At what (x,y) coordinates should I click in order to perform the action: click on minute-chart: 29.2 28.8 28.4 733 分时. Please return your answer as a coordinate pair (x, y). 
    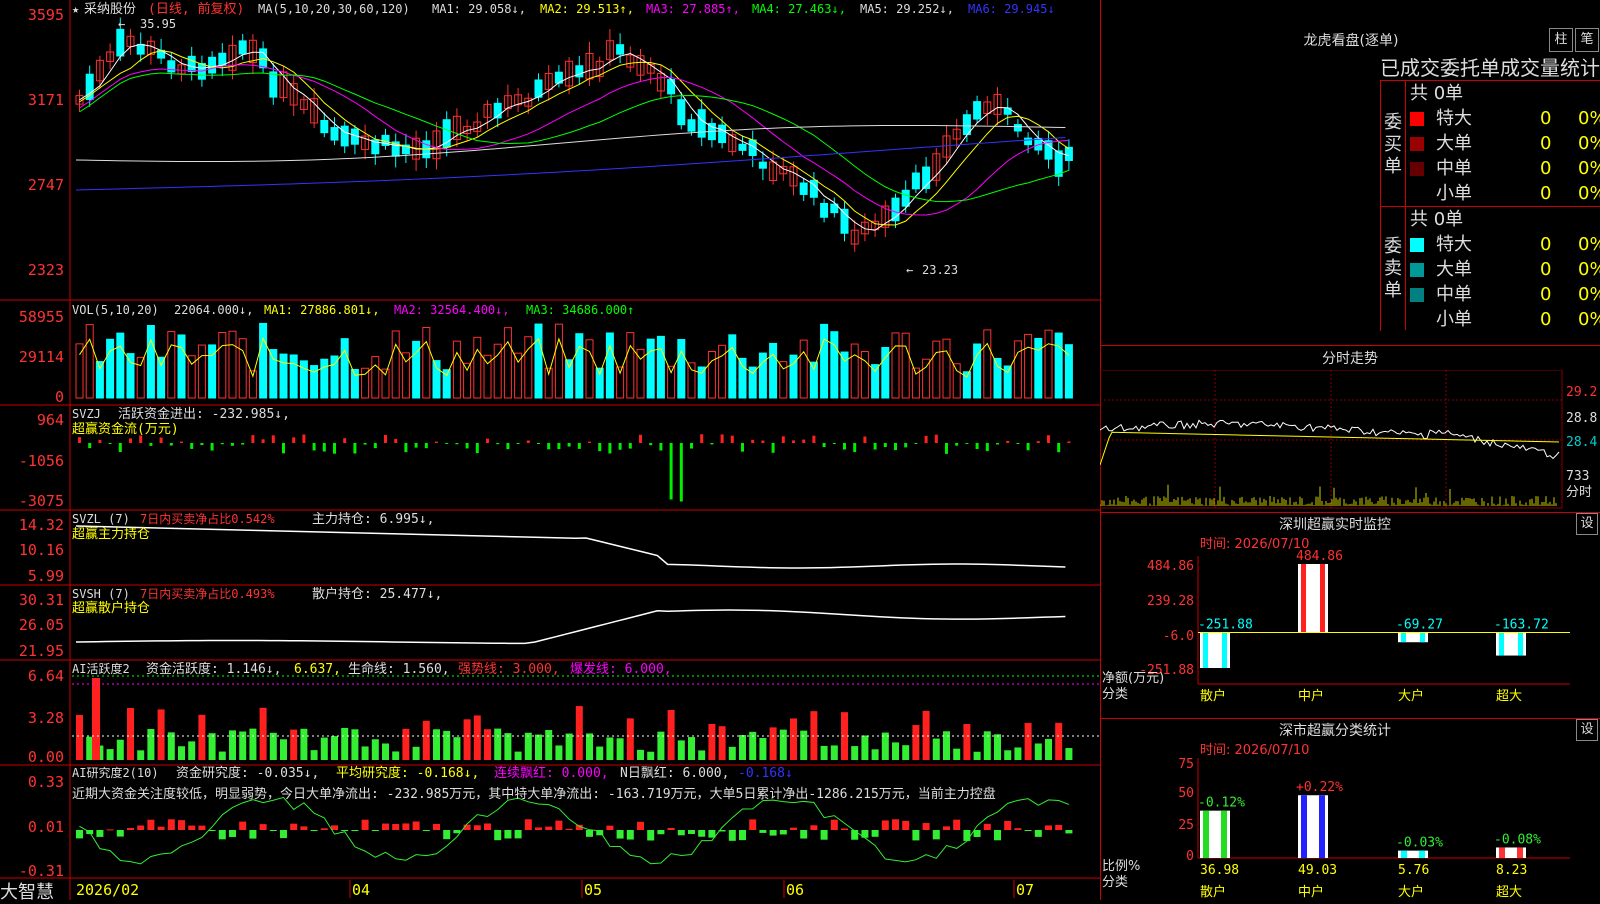
    Looking at the image, I should click on (1350, 440).